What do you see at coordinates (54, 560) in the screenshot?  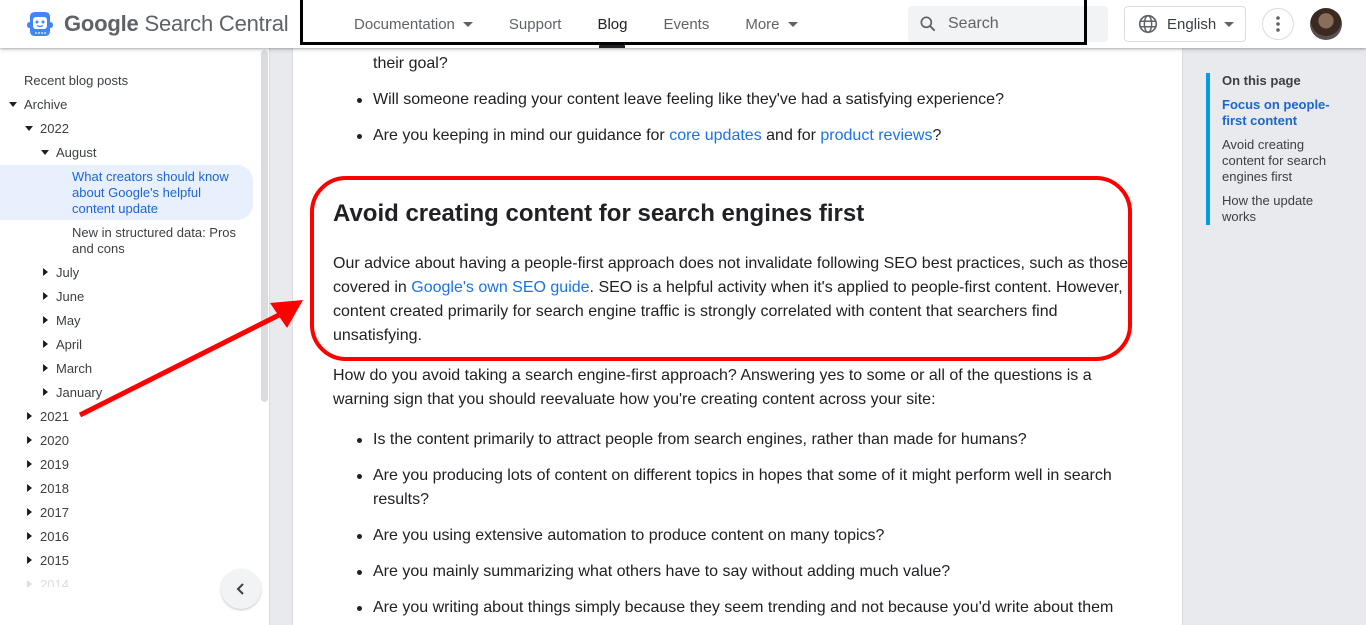 I see `sidebar-year: 2015` at bounding box center [54, 560].